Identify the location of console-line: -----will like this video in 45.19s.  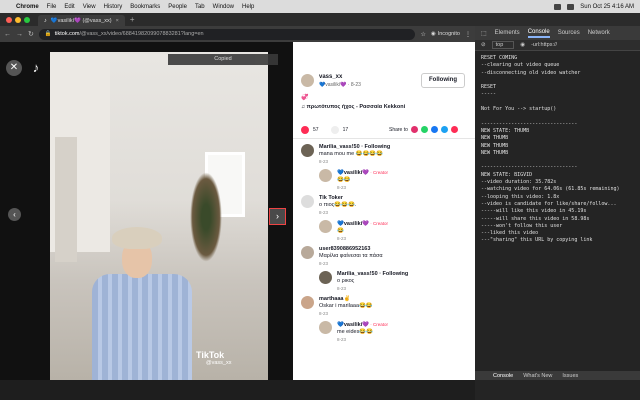
(534, 211).